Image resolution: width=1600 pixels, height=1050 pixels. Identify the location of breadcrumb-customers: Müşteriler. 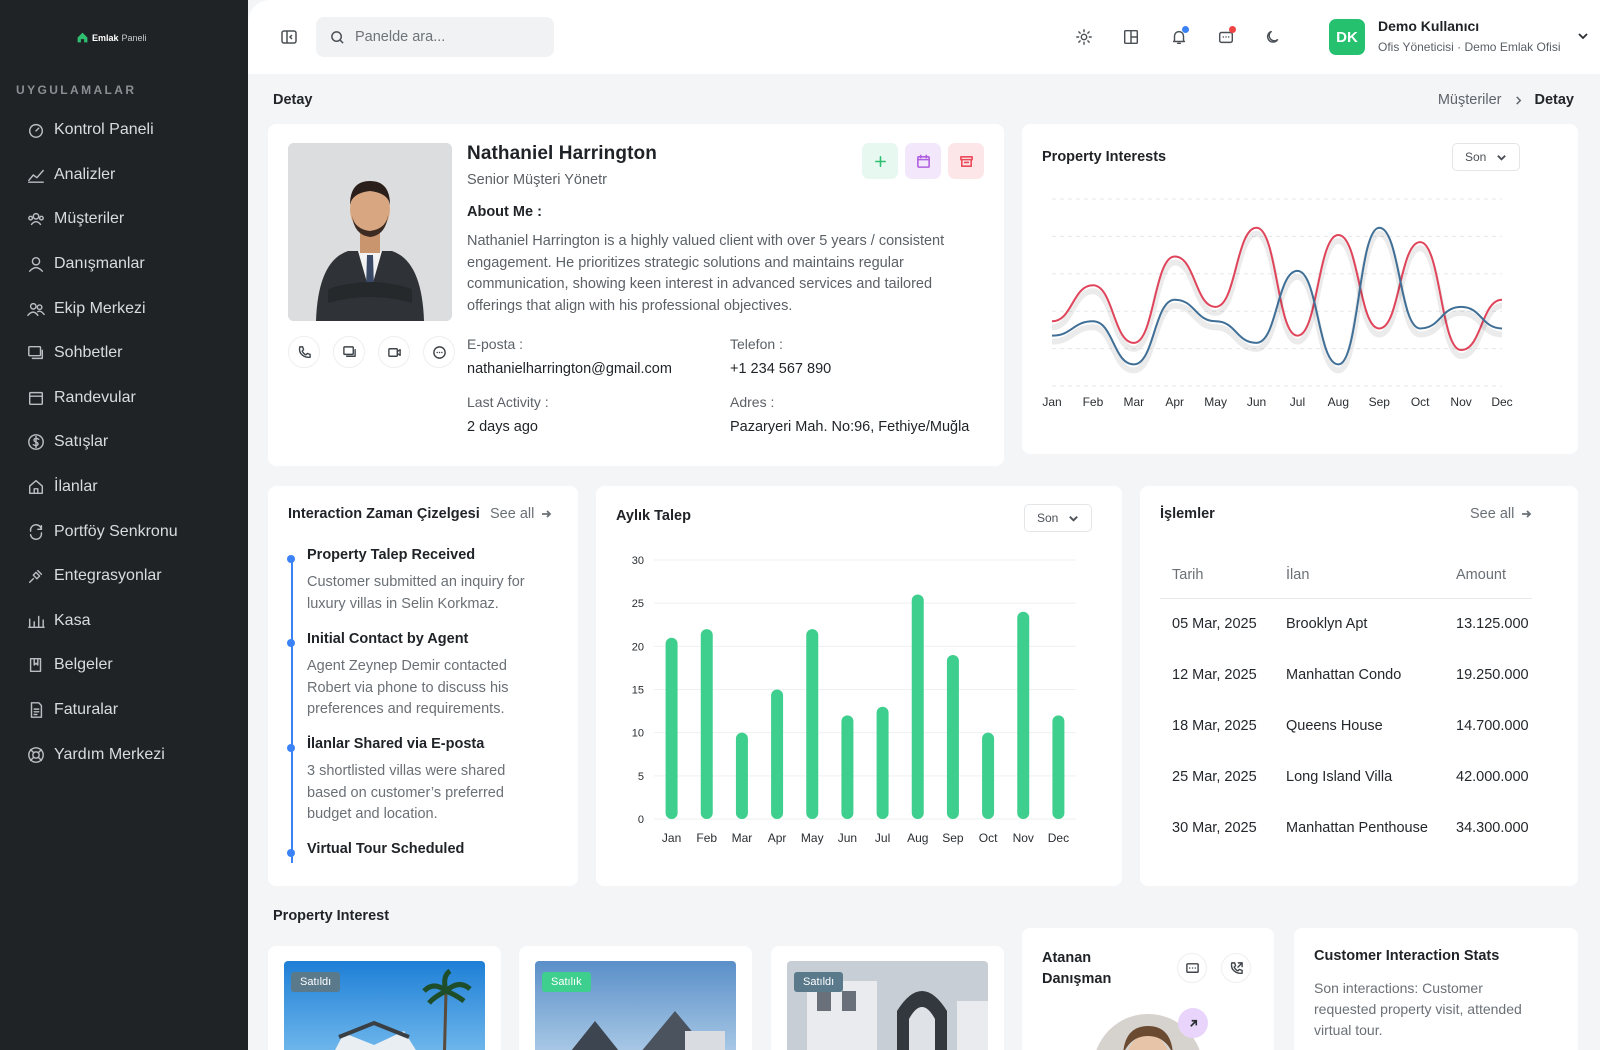
(1470, 100).